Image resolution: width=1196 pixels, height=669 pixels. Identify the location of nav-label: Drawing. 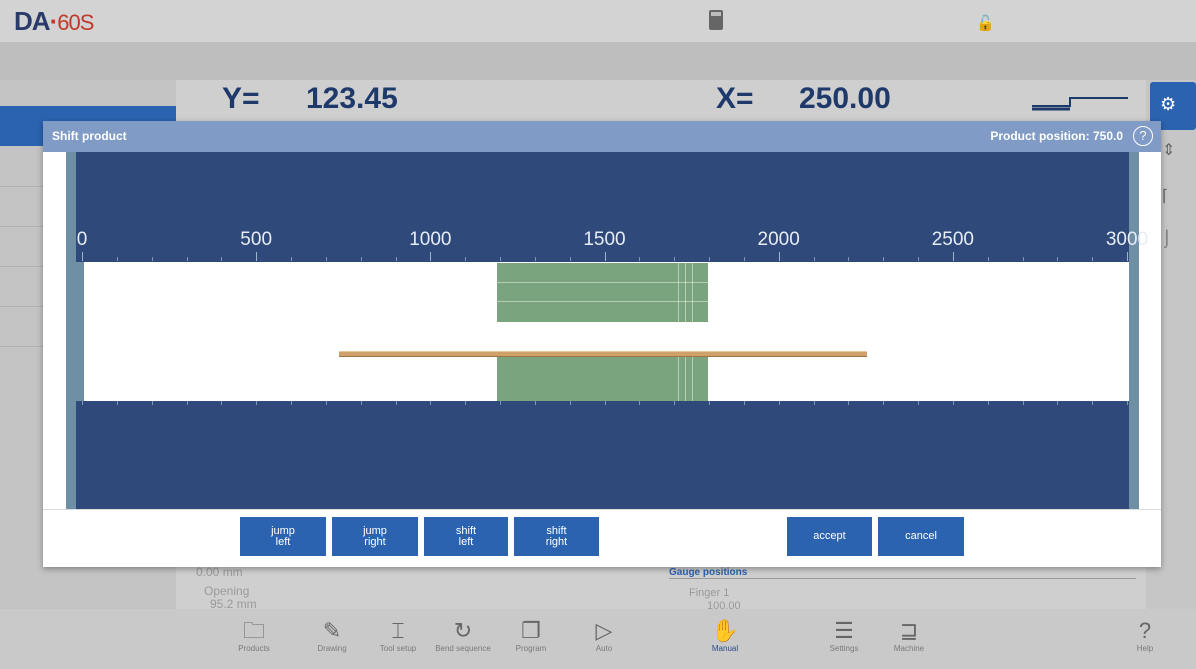
(332, 648).